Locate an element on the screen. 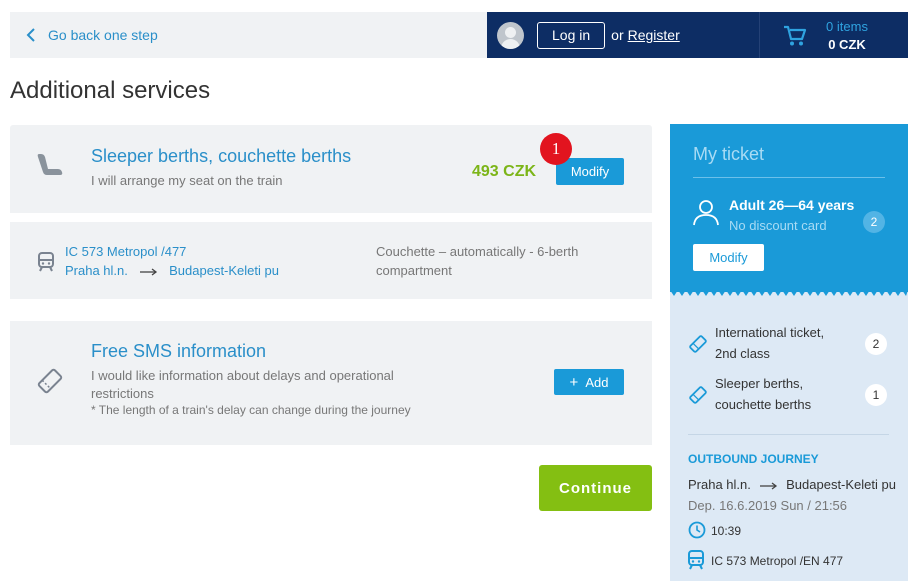 The height and width of the screenshot is (581, 914). sleeper-route-to: Budapest-Keleti pu is located at coordinates (224, 270).